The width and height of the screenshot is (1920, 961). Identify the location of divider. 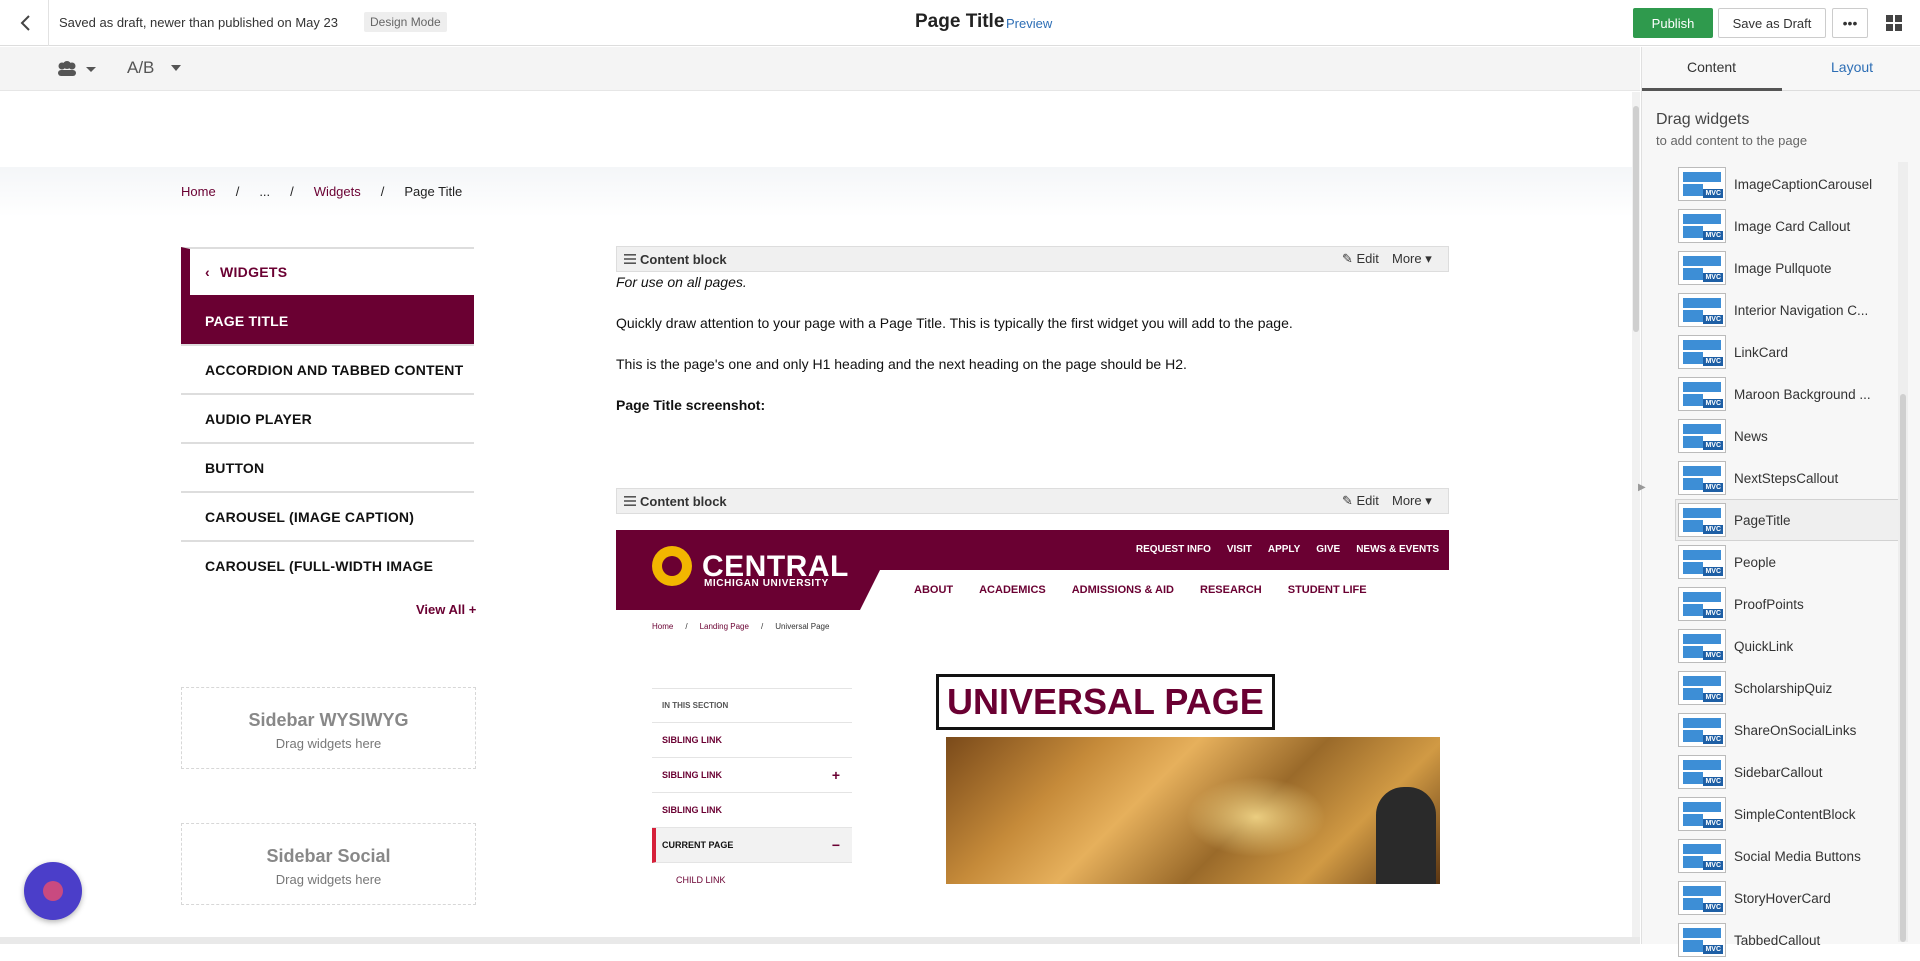
(48, 23).